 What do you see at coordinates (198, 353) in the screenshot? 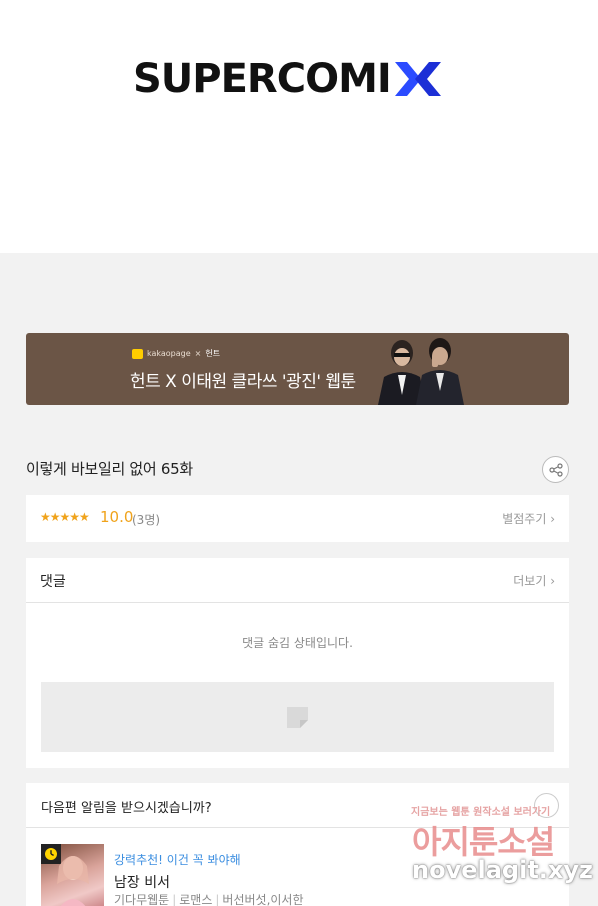
I see `banner-brand-x: ×` at bounding box center [198, 353].